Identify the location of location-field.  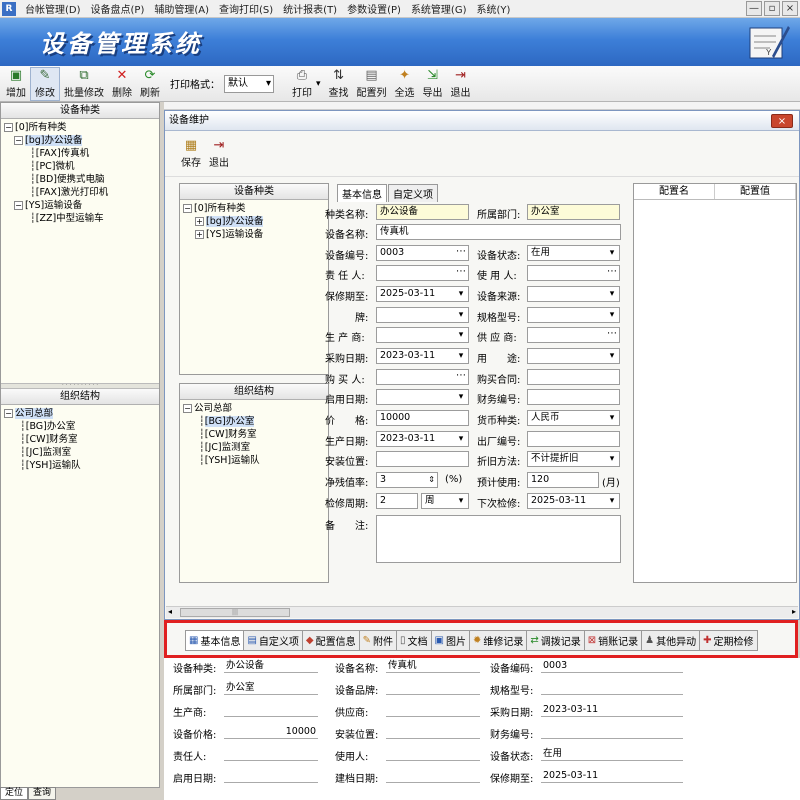
(422, 459).